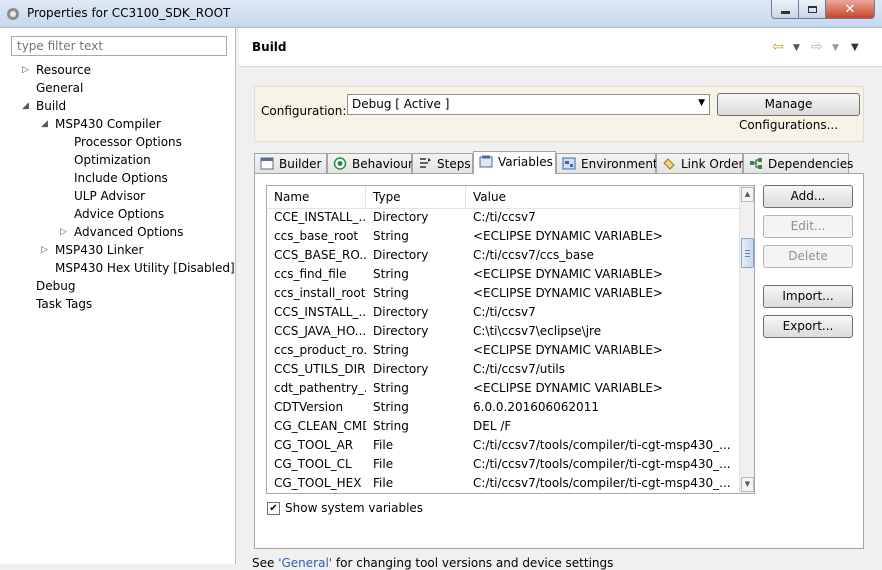 The width and height of the screenshot is (882, 570). I want to click on page-title: Build, so click(269, 47).